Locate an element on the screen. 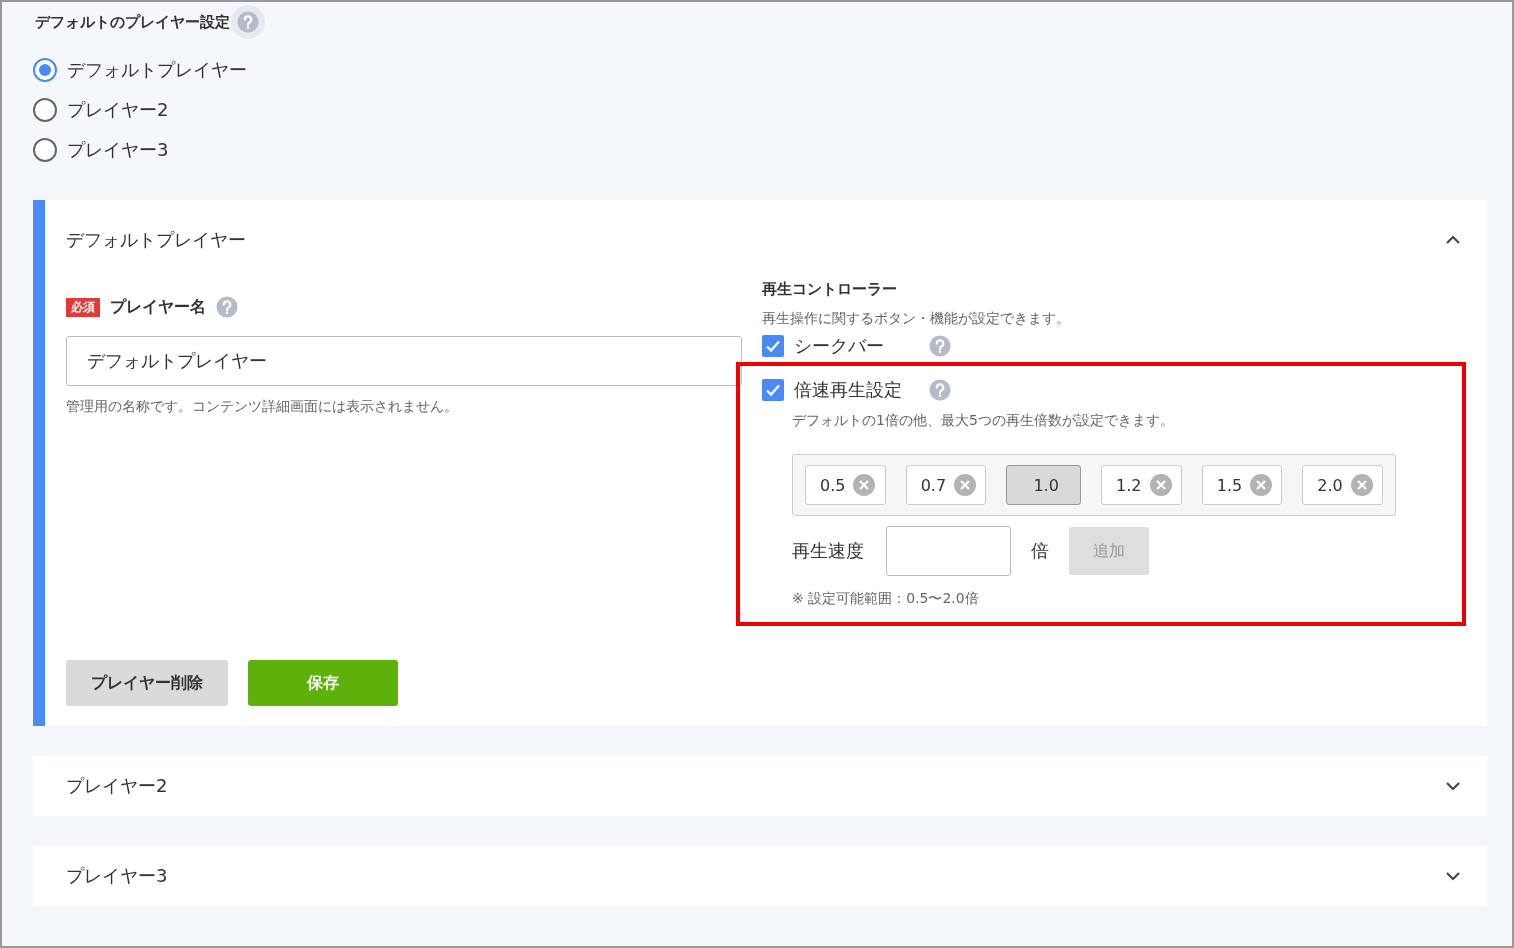 The image size is (1514, 948). panel-title: プレイヤー2 is located at coordinates (117, 786).